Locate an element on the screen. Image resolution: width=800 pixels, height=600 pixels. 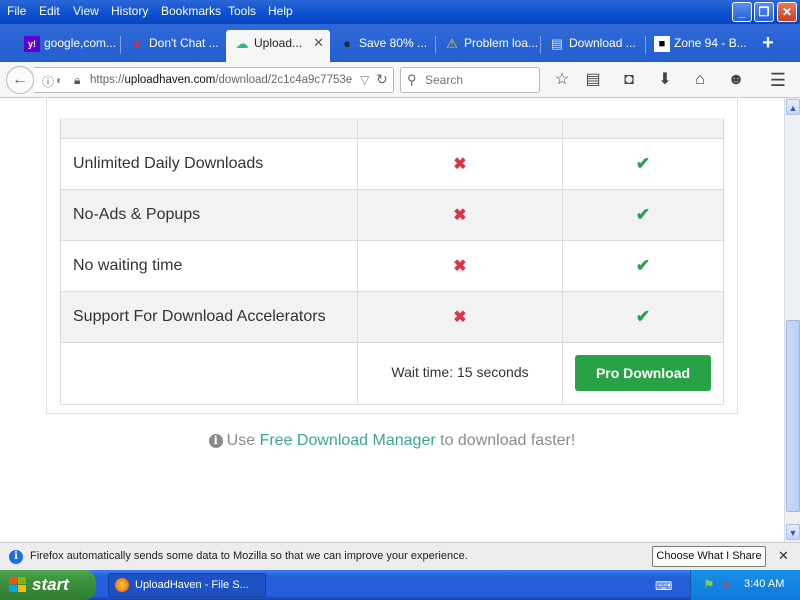
menu-tools: Tools is located at coordinates (242, 11).